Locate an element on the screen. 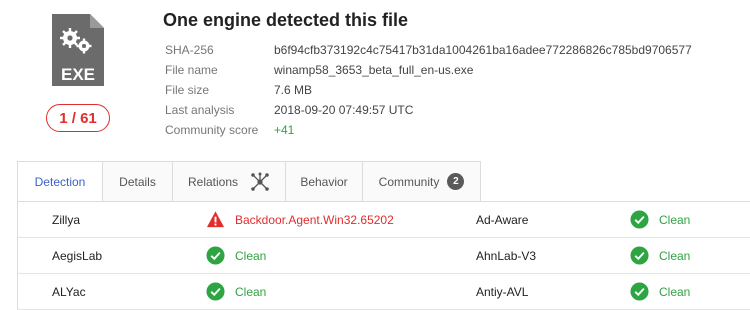  tab-details: Details is located at coordinates (138, 181).